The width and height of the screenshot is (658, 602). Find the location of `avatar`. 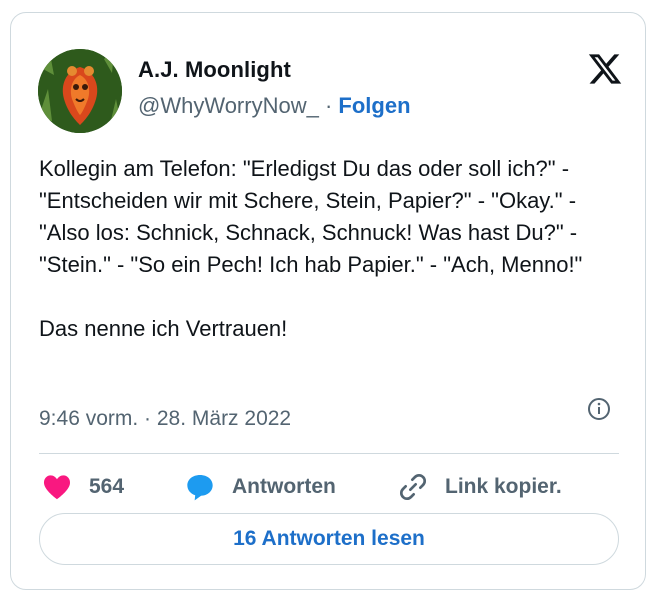

avatar is located at coordinates (80, 91).